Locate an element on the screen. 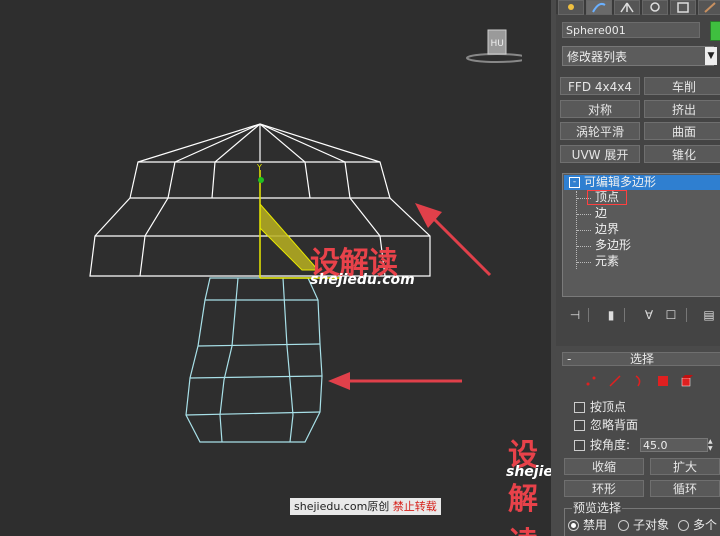 This screenshot has height=536, width=720. stack-item-editable-poly: - 可编辑多边形 is located at coordinates (642, 182).